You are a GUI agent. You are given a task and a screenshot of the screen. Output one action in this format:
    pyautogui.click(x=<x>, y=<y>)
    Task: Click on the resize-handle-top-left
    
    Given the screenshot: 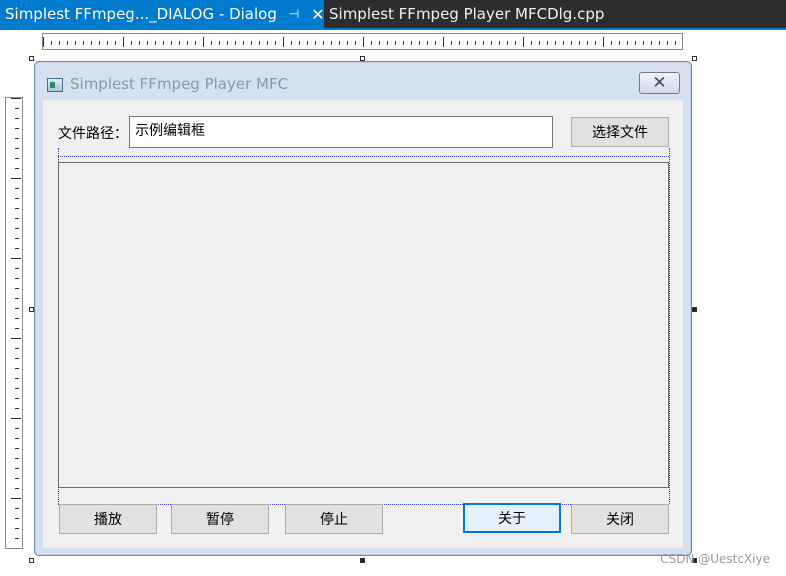 What is the action you would take?
    pyautogui.click(x=31, y=58)
    